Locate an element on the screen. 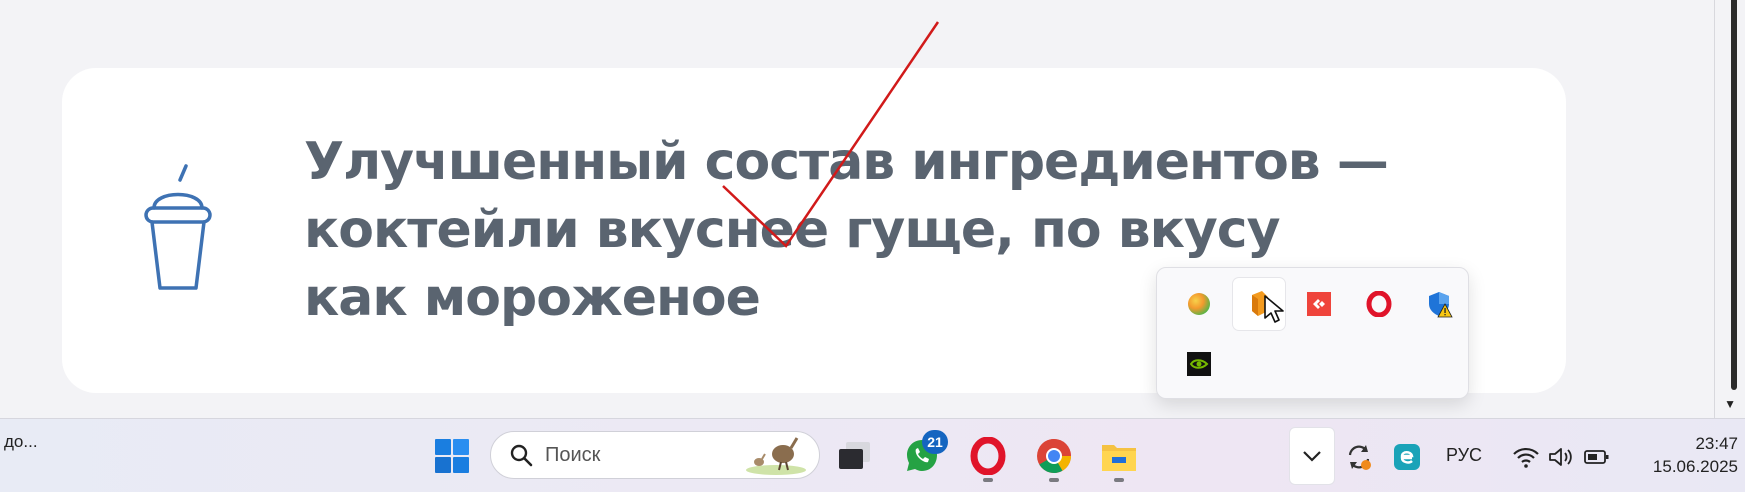 Image resolution: width=1745 pixels, height=492 pixels. colorful-ball-icon is located at coordinates (1199, 304).